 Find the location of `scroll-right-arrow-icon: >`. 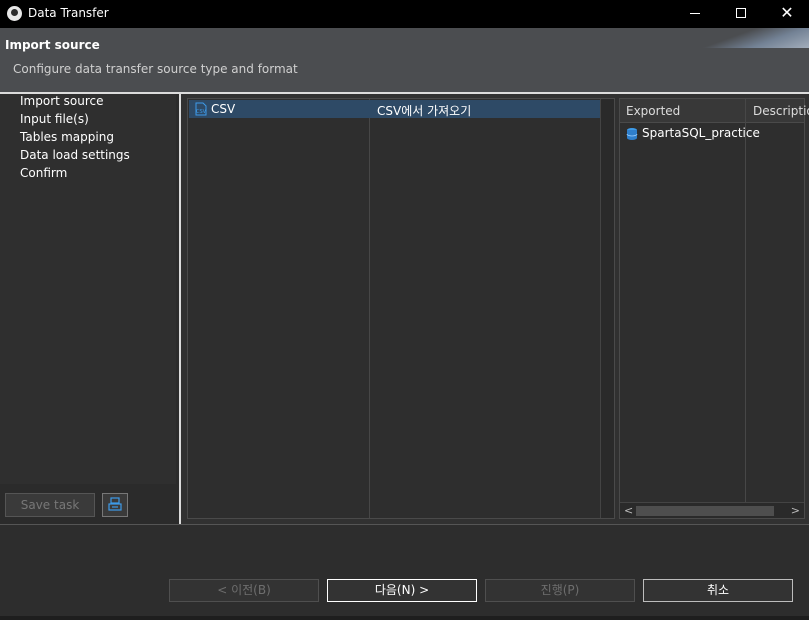

scroll-right-arrow-icon: > is located at coordinates (795, 510).